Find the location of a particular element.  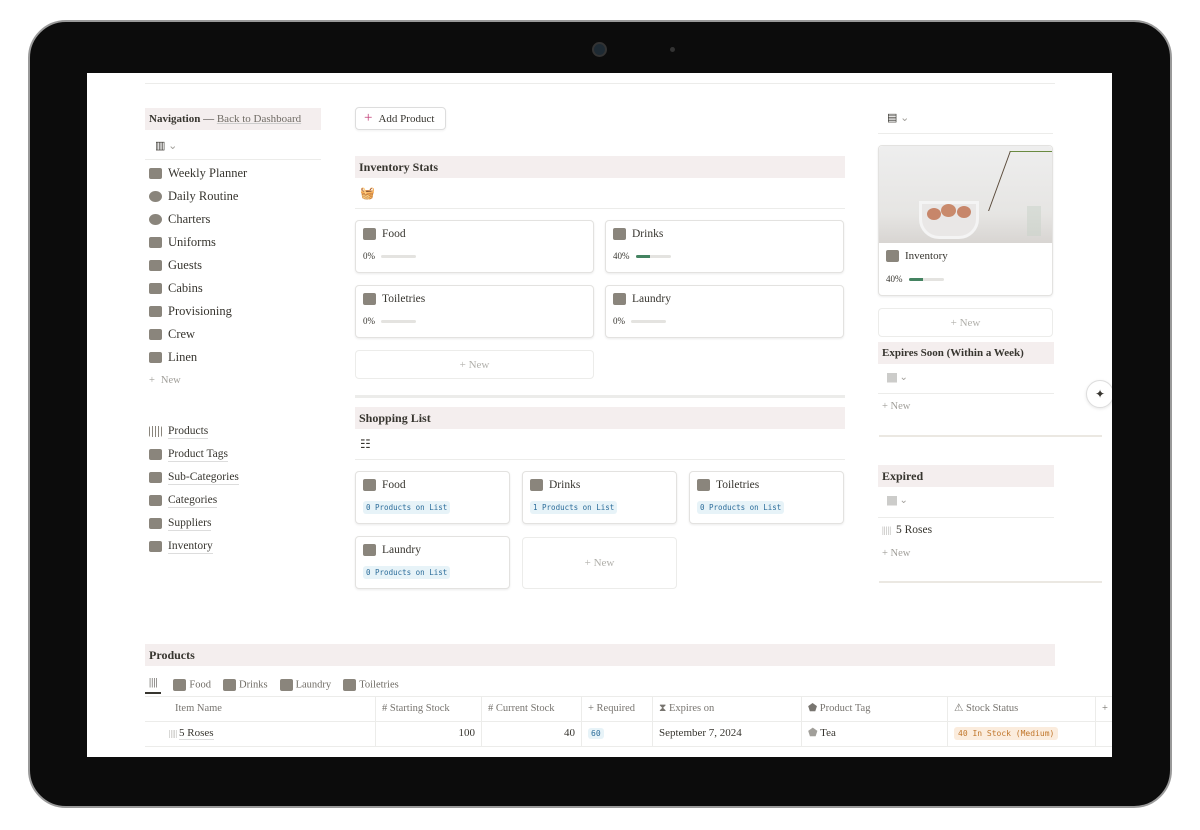

cell-starting-stock: 100 is located at coordinates (429, 733).